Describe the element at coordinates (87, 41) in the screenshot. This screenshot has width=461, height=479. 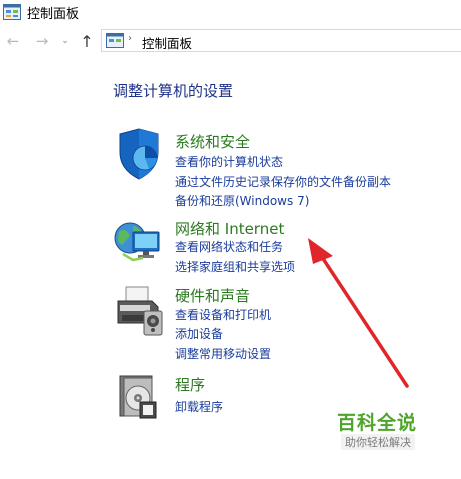
I see `up-arrow-icon: ↑` at that location.